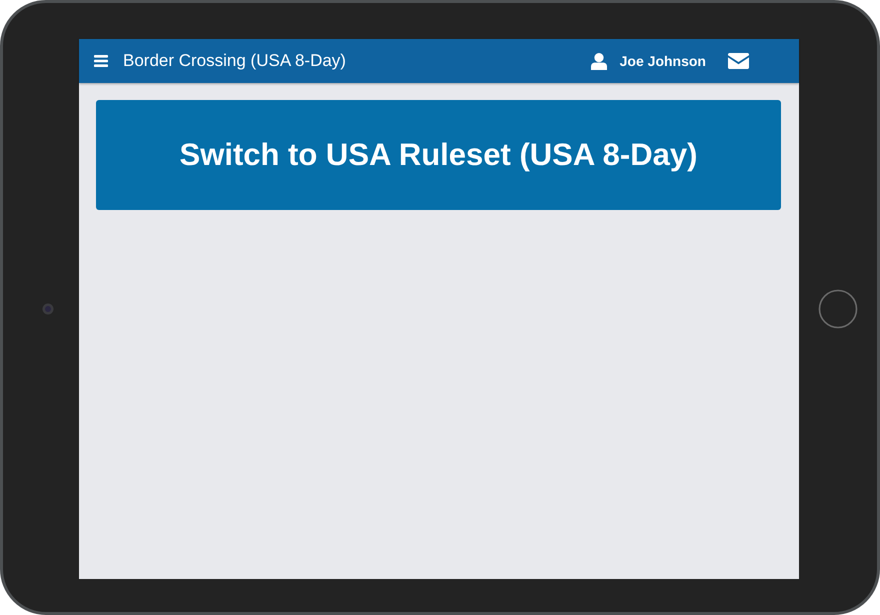 Image resolution: width=880 pixels, height=615 pixels. Describe the element at coordinates (598, 61) in the screenshot. I see `user-icon` at that location.